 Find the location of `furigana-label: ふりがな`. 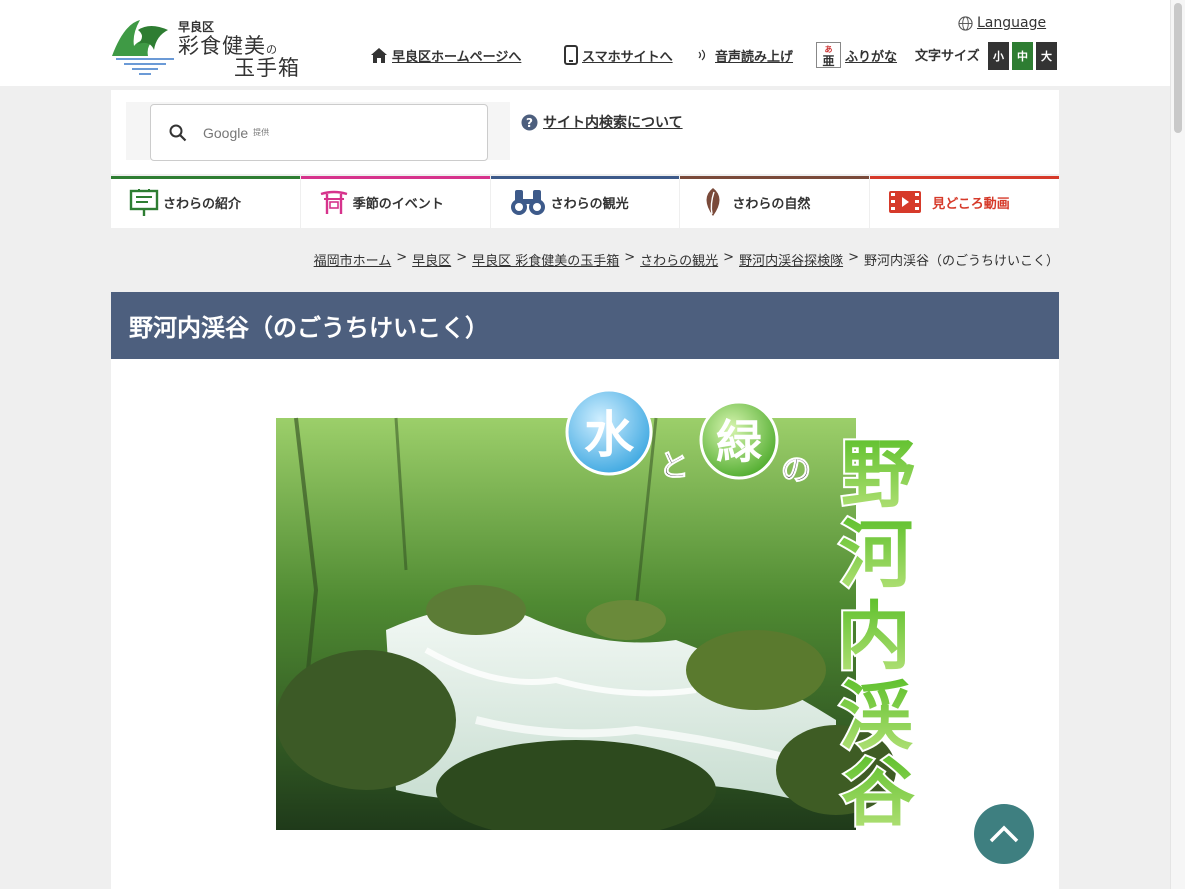

furigana-label: ふりがな is located at coordinates (871, 57).